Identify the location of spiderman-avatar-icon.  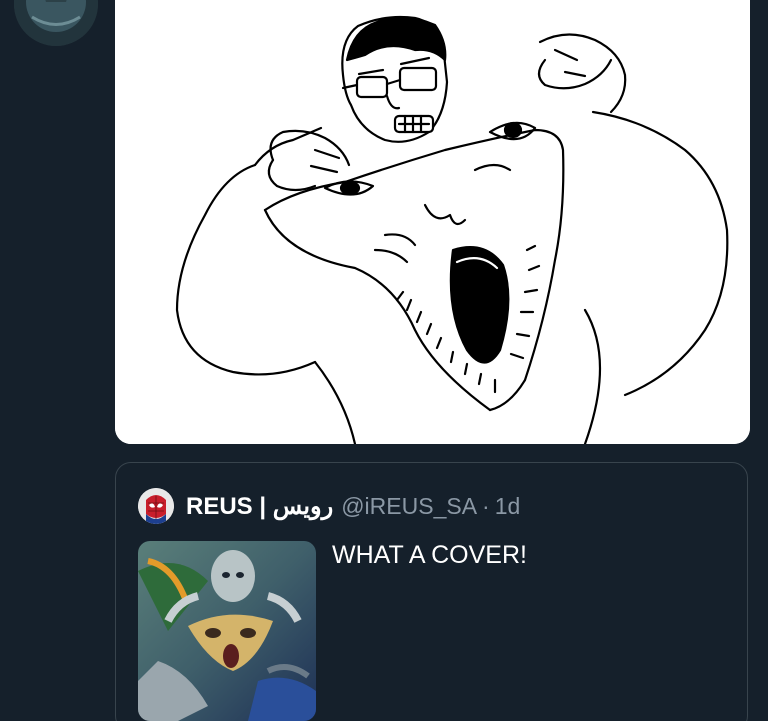
(156, 506).